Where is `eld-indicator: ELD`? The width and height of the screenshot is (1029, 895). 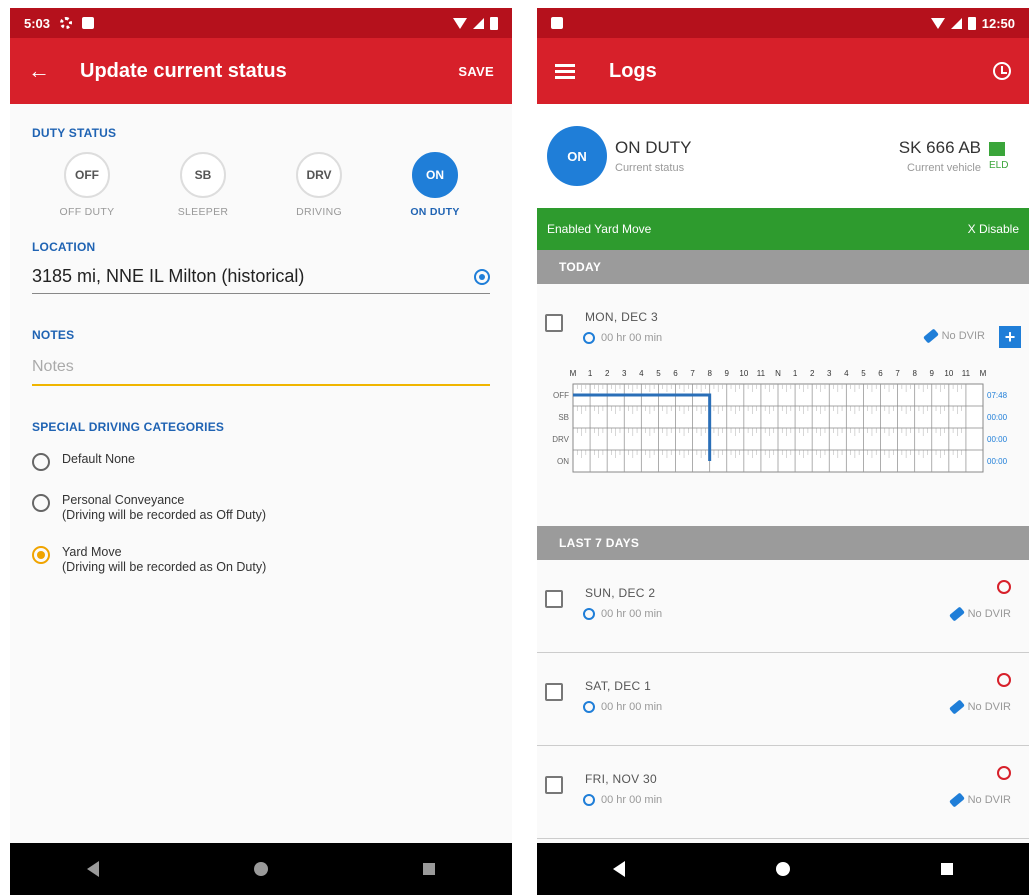
eld-indicator: ELD is located at coordinates (1004, 156).